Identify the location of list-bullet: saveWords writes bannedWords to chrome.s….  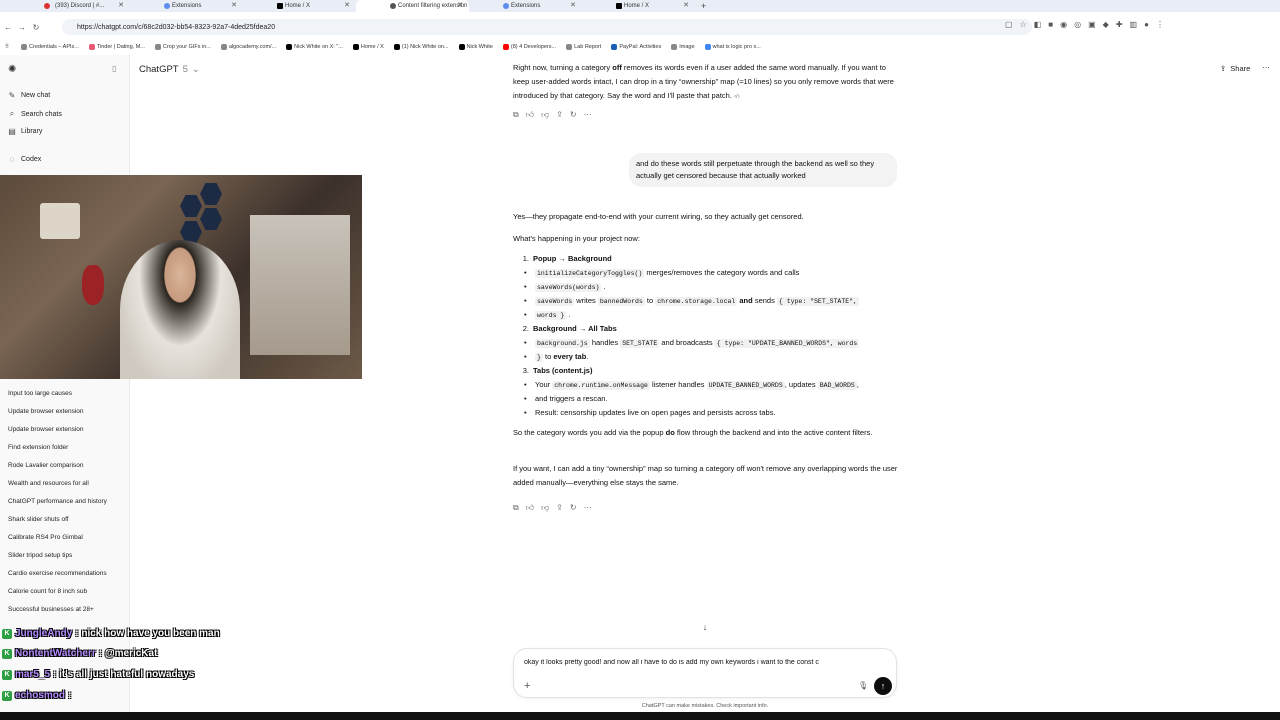
(691, 301).